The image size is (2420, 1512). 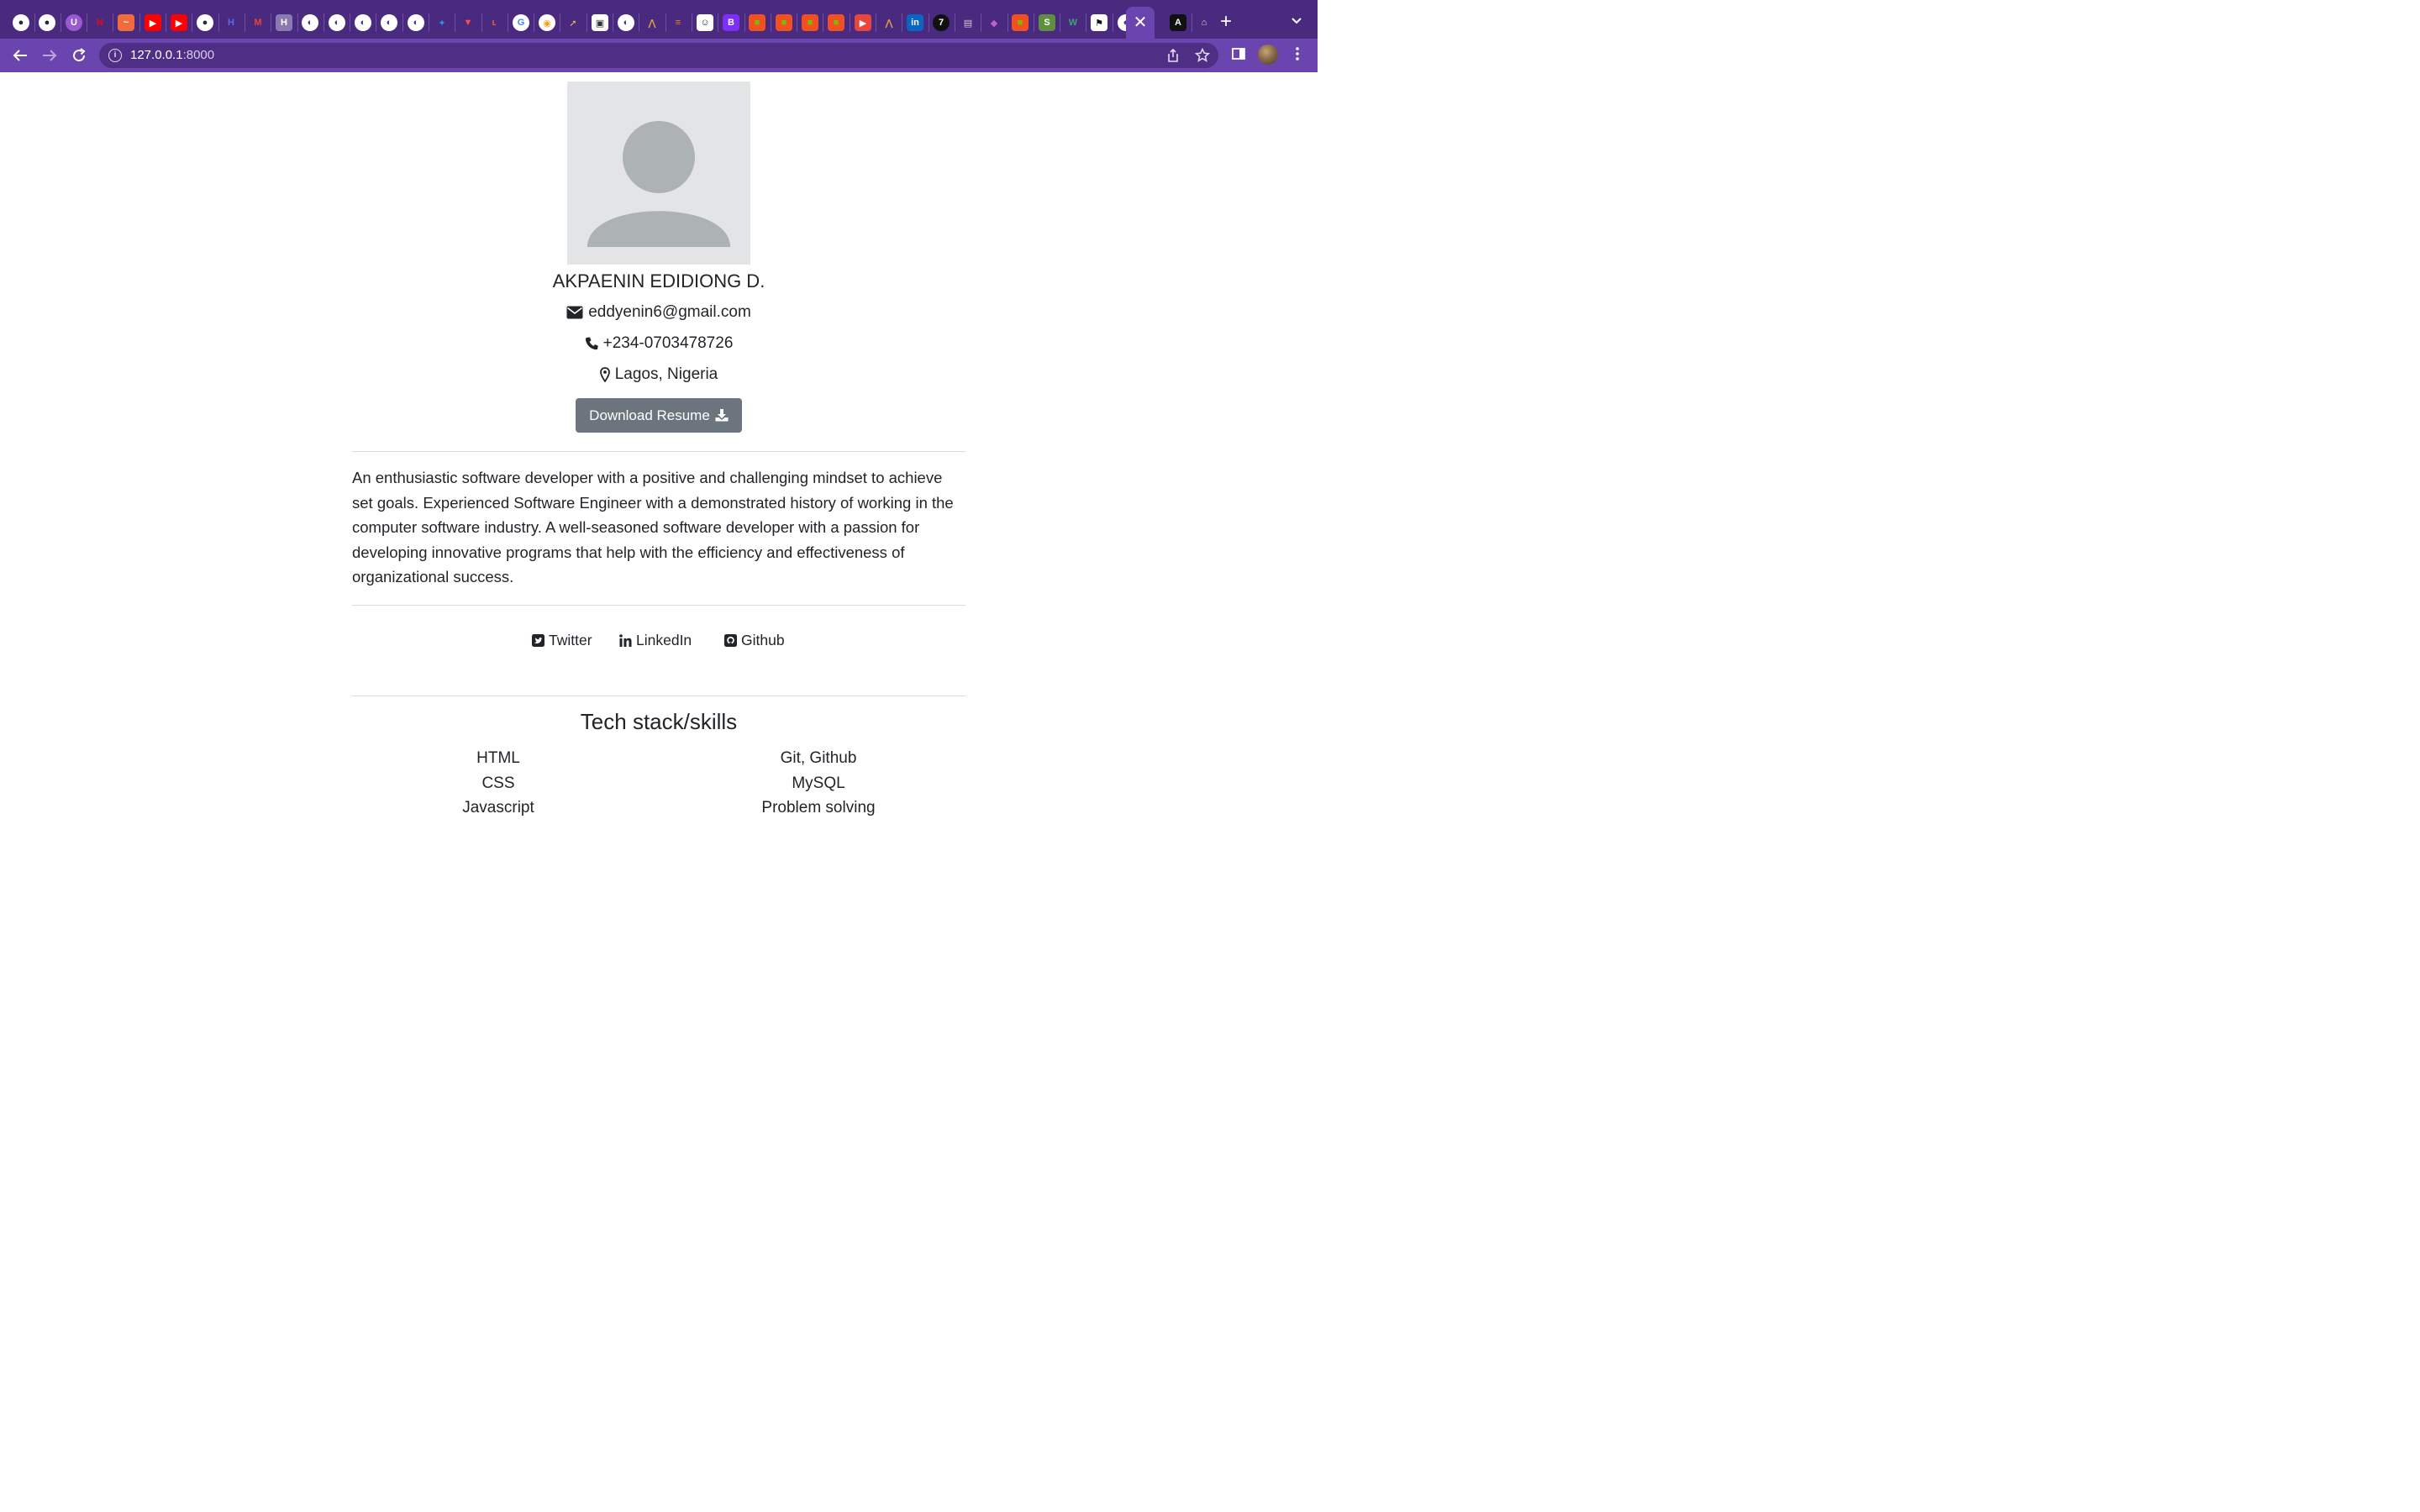 I want to click on back-icon, so click(x=20, y=55).